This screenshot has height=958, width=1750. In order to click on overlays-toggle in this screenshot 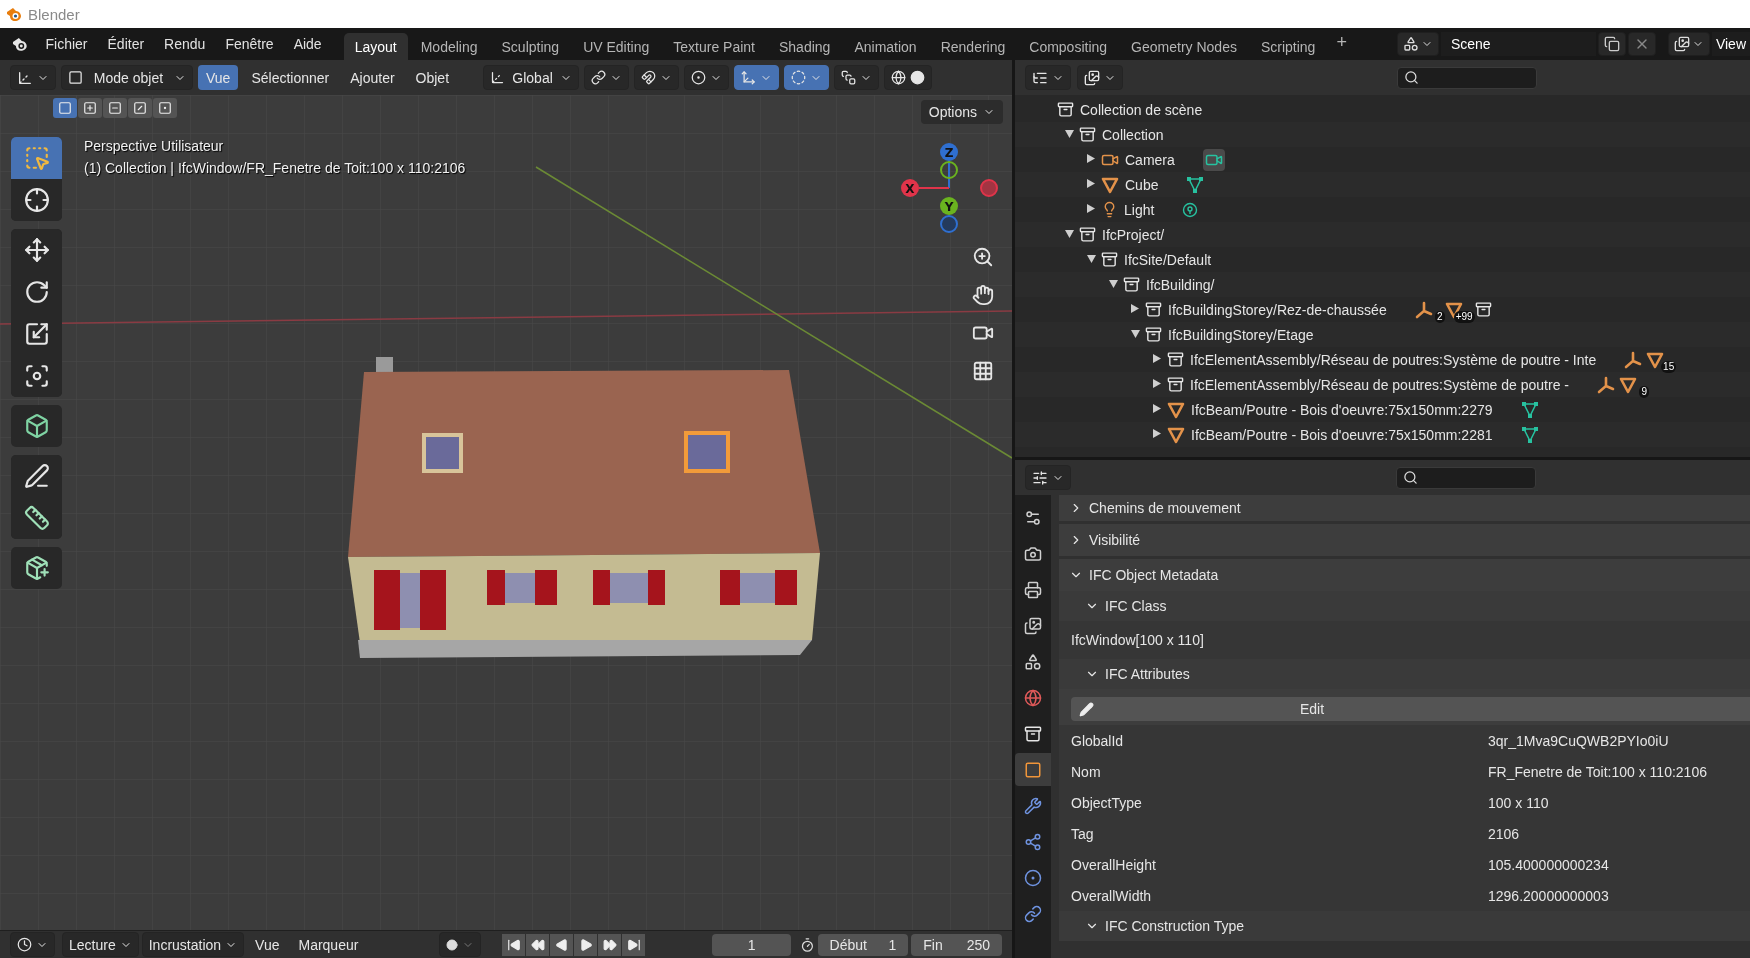, I will do `click(807, 77)`.